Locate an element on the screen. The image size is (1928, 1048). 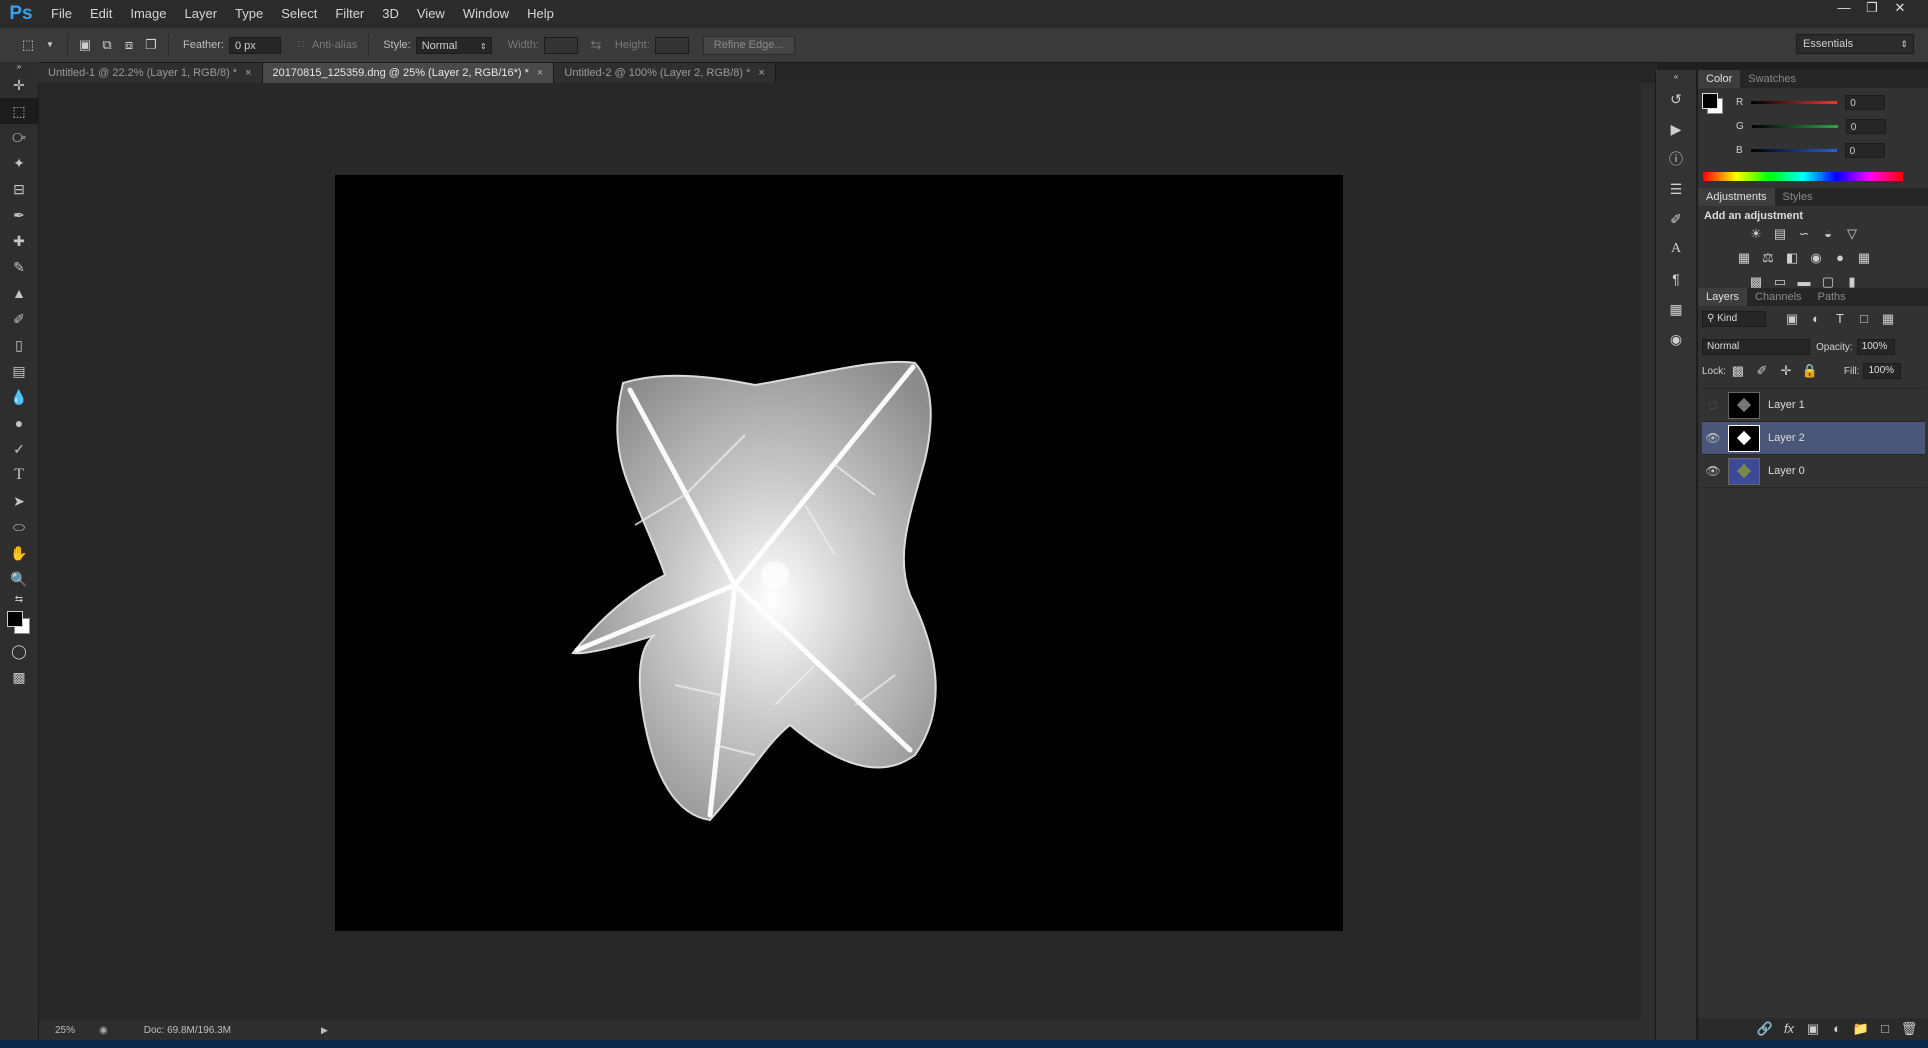
intersect-selection-icon: ❐ is located at coordinates (151, 45).